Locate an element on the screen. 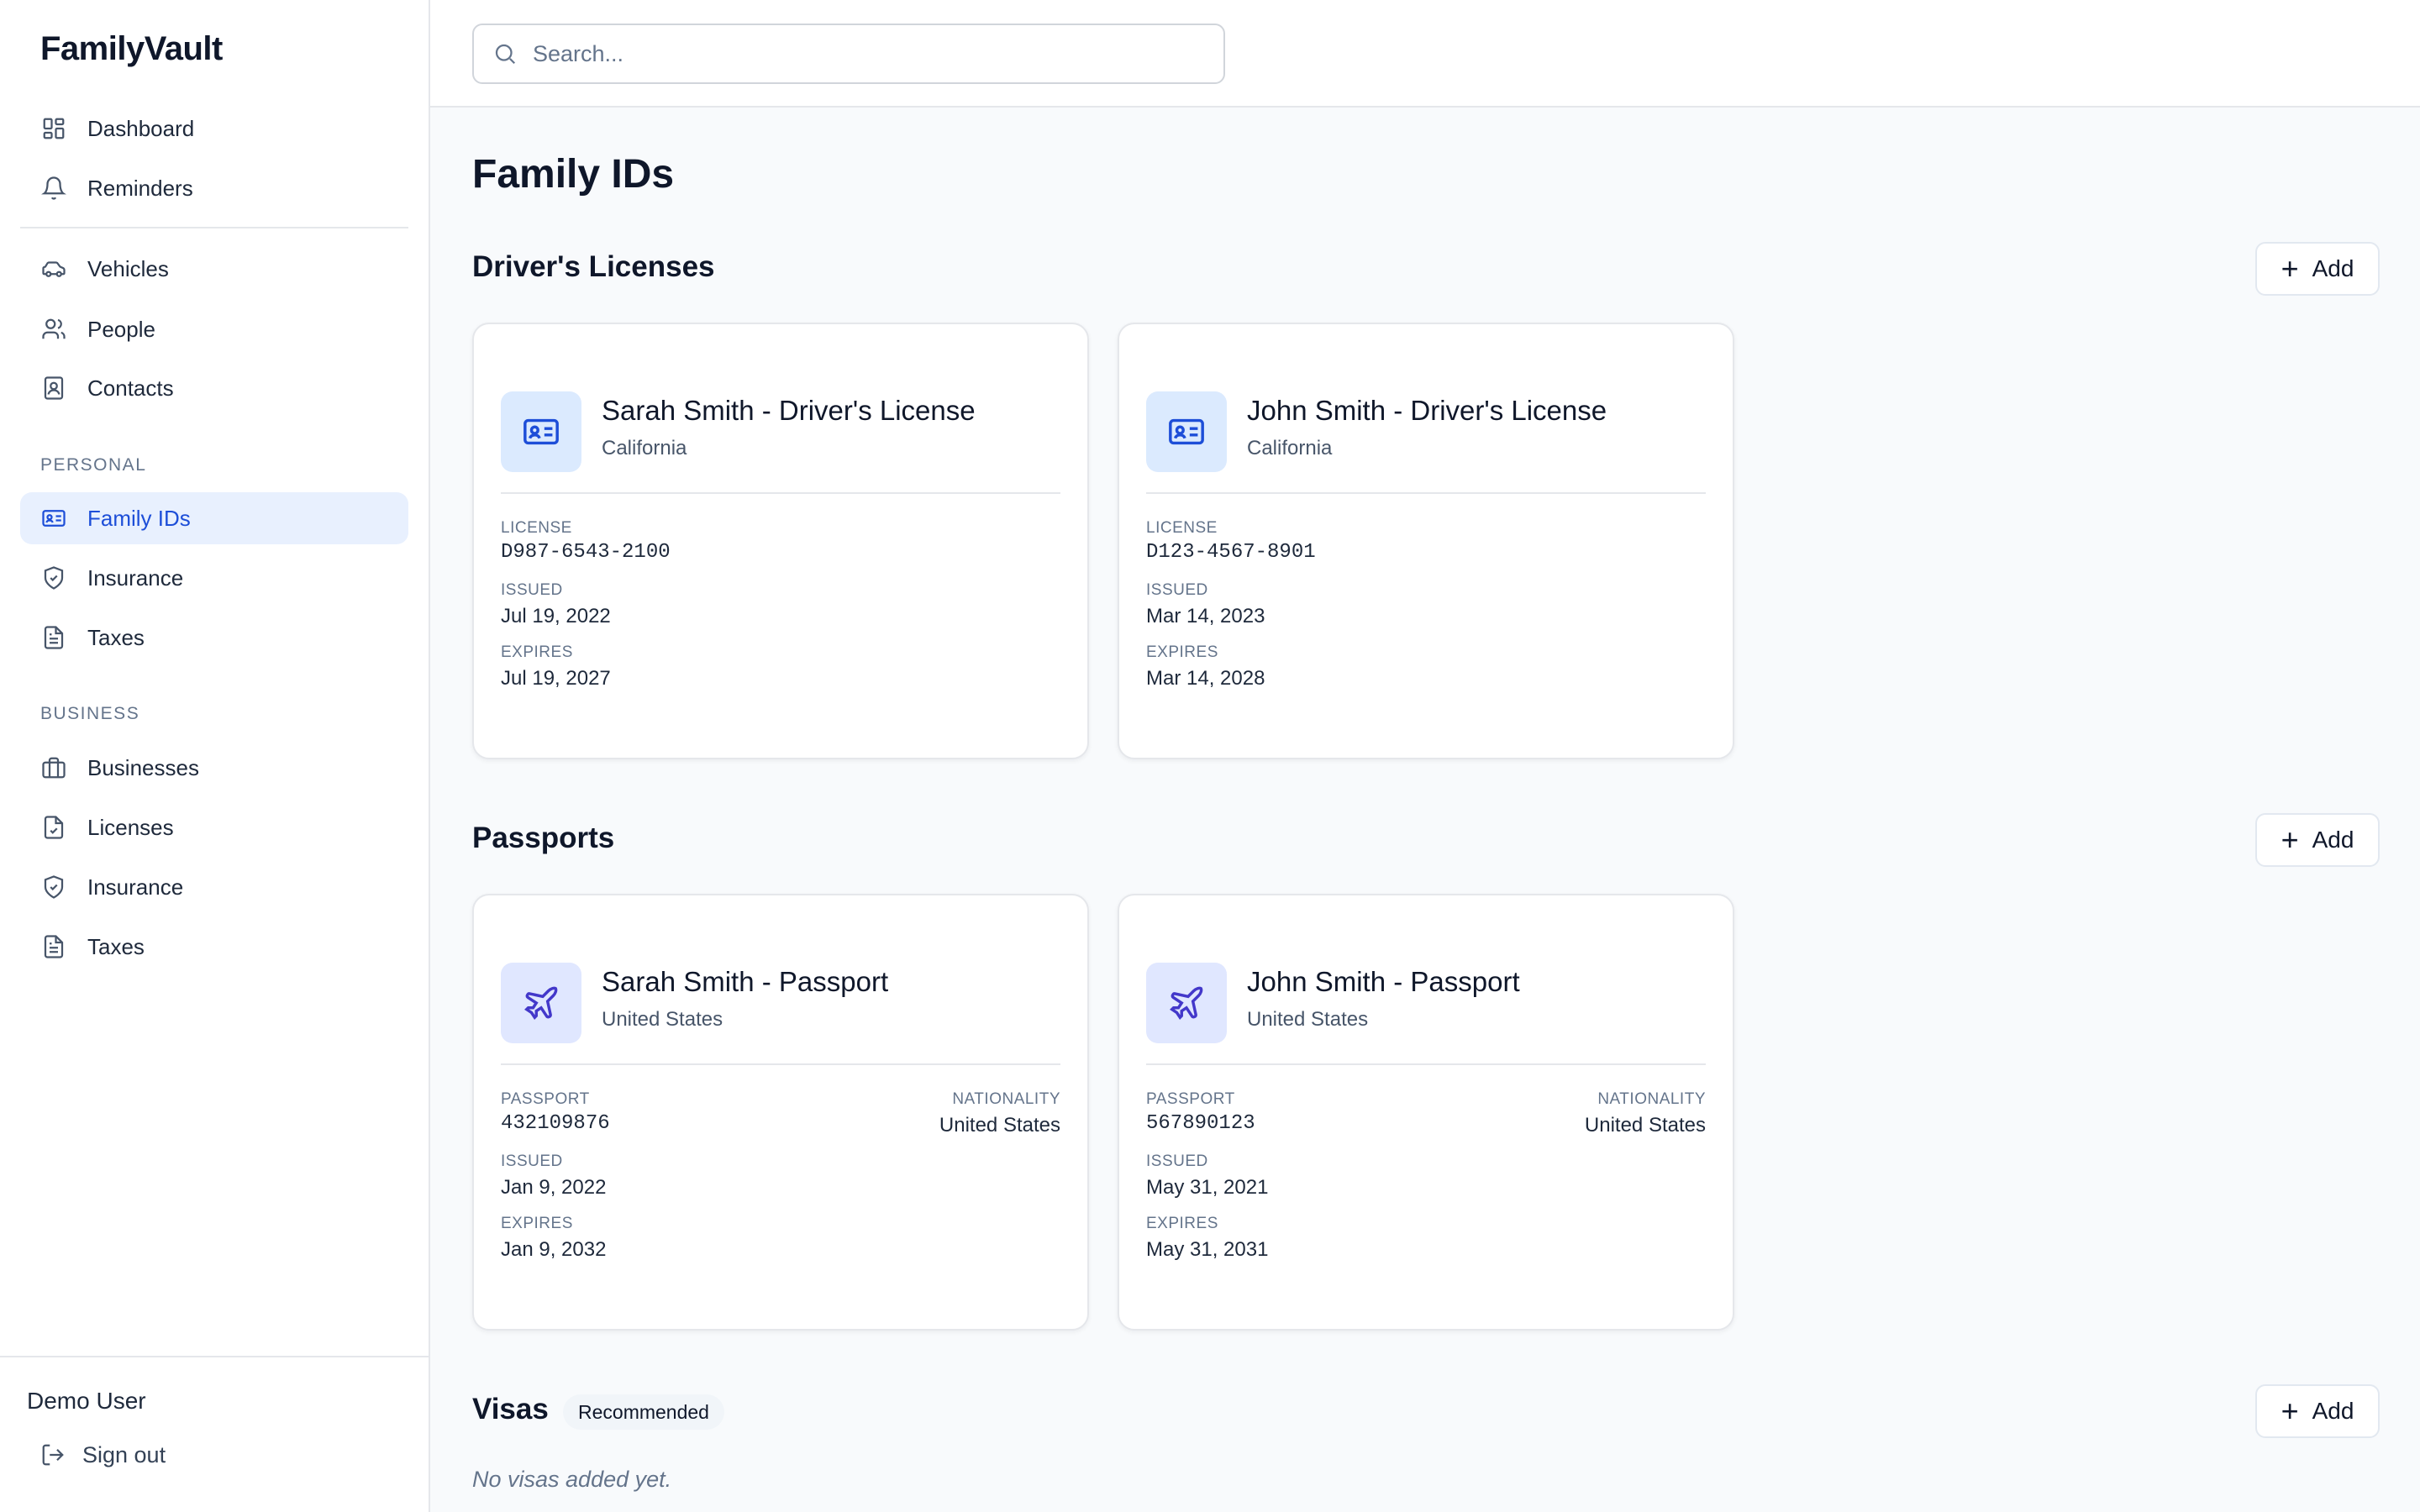 This screenshot has height=1512, width=2420. sidebar-item-label: People is located at coordinates (121, 329).